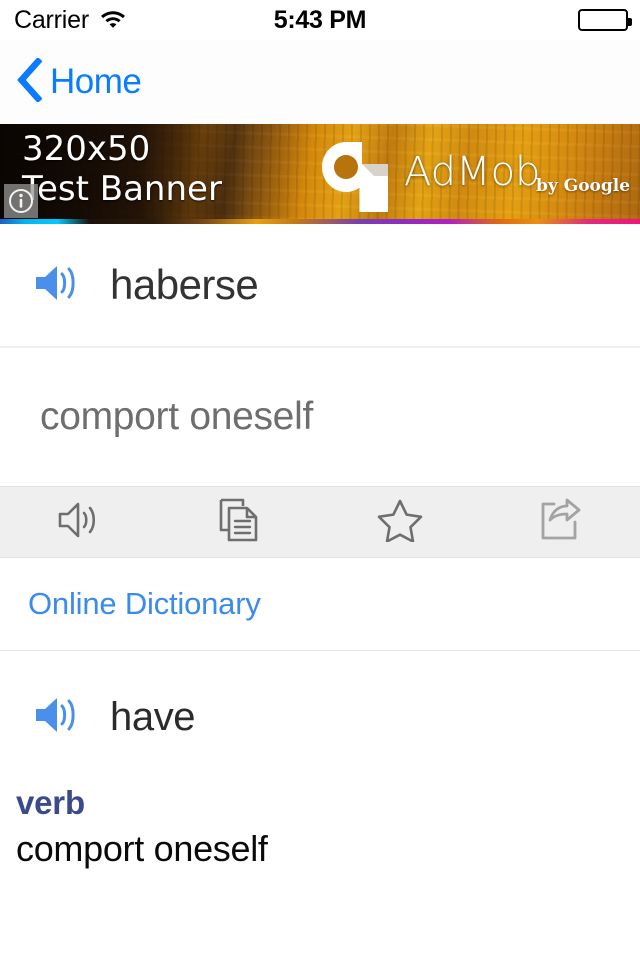 The image size is (640, 960). Describe the element at coordinates (21, 201) in the screenshot. I see `info-icon` at that location.